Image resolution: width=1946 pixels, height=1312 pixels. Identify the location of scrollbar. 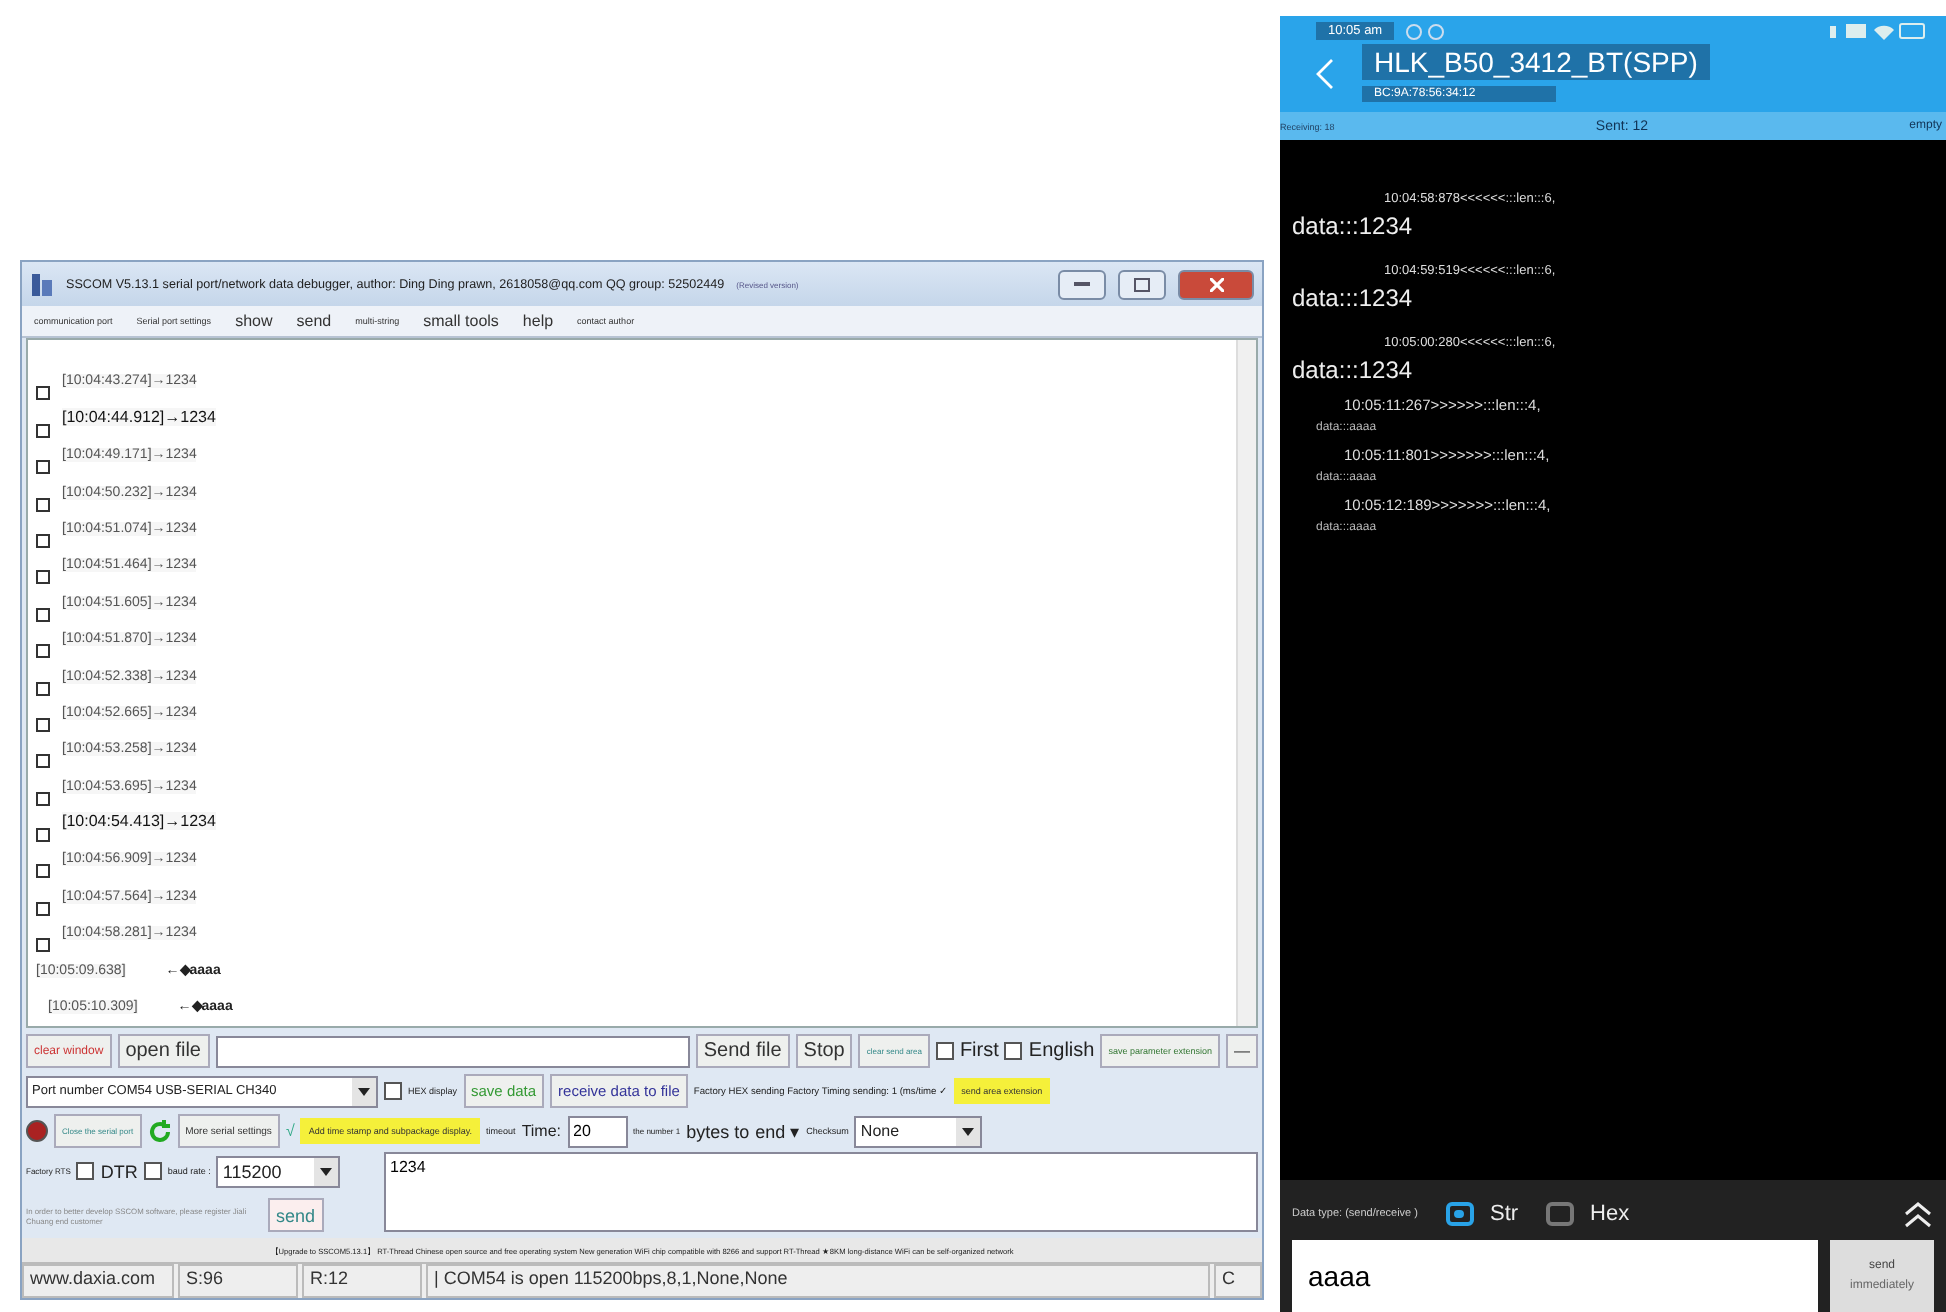
(1246, 683).